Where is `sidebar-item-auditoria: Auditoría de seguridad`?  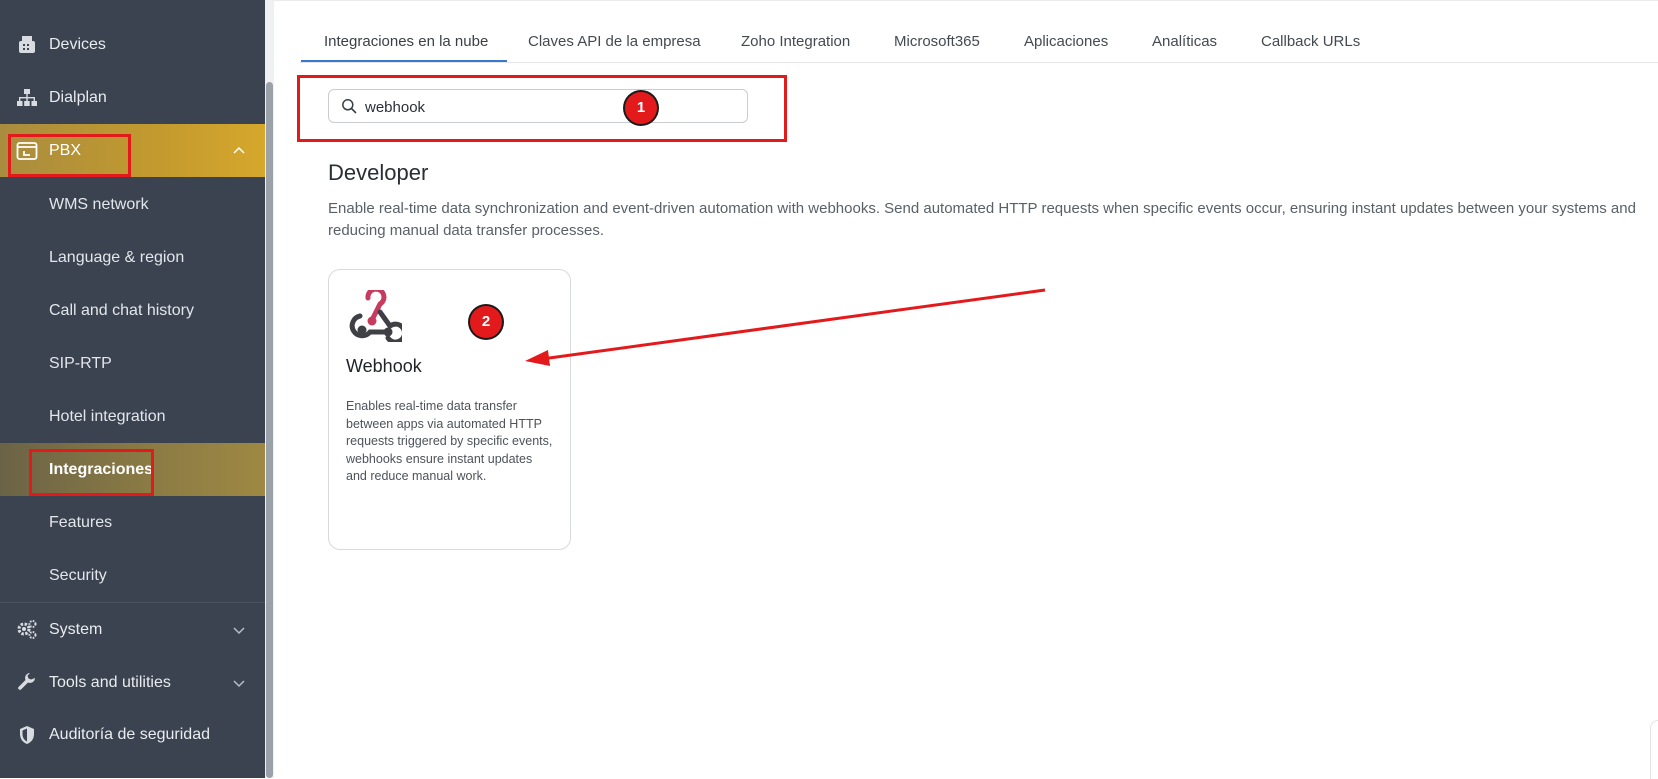
sidebar-item-auditoria: Auditoría de seguridad is located at coordinates (132, 734).